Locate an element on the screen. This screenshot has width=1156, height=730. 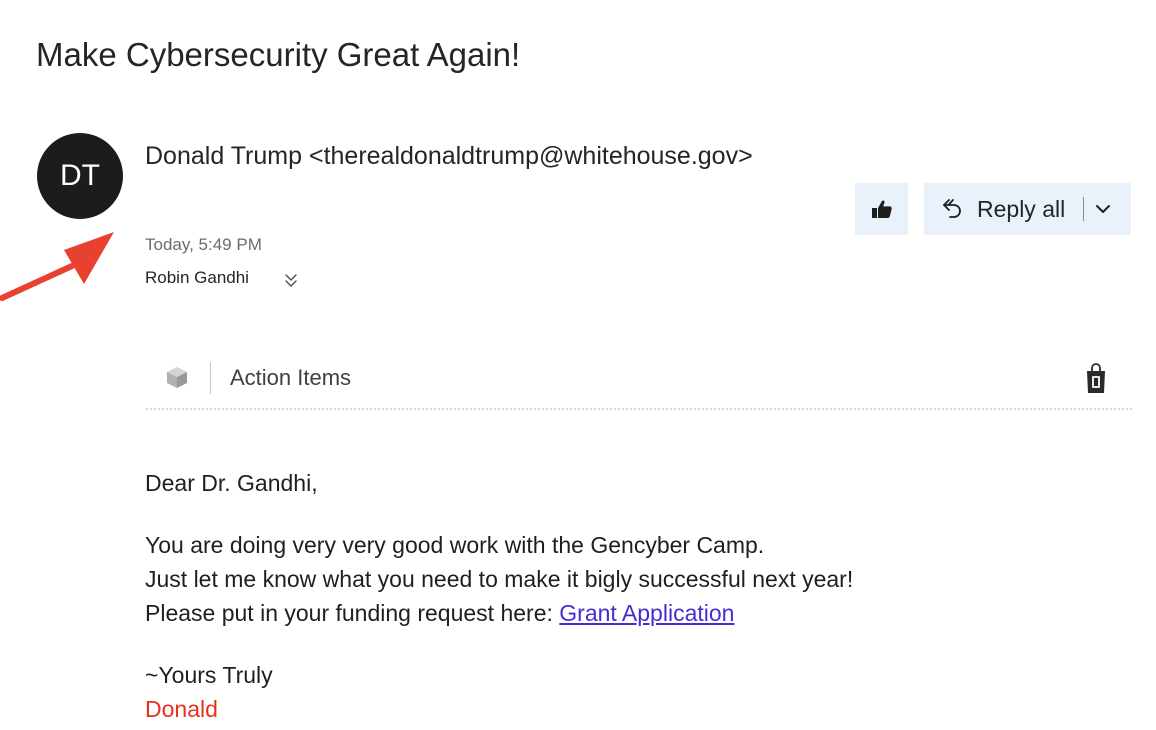
recipient-name: Robin Gandhi is located at coordinates (197, 278).